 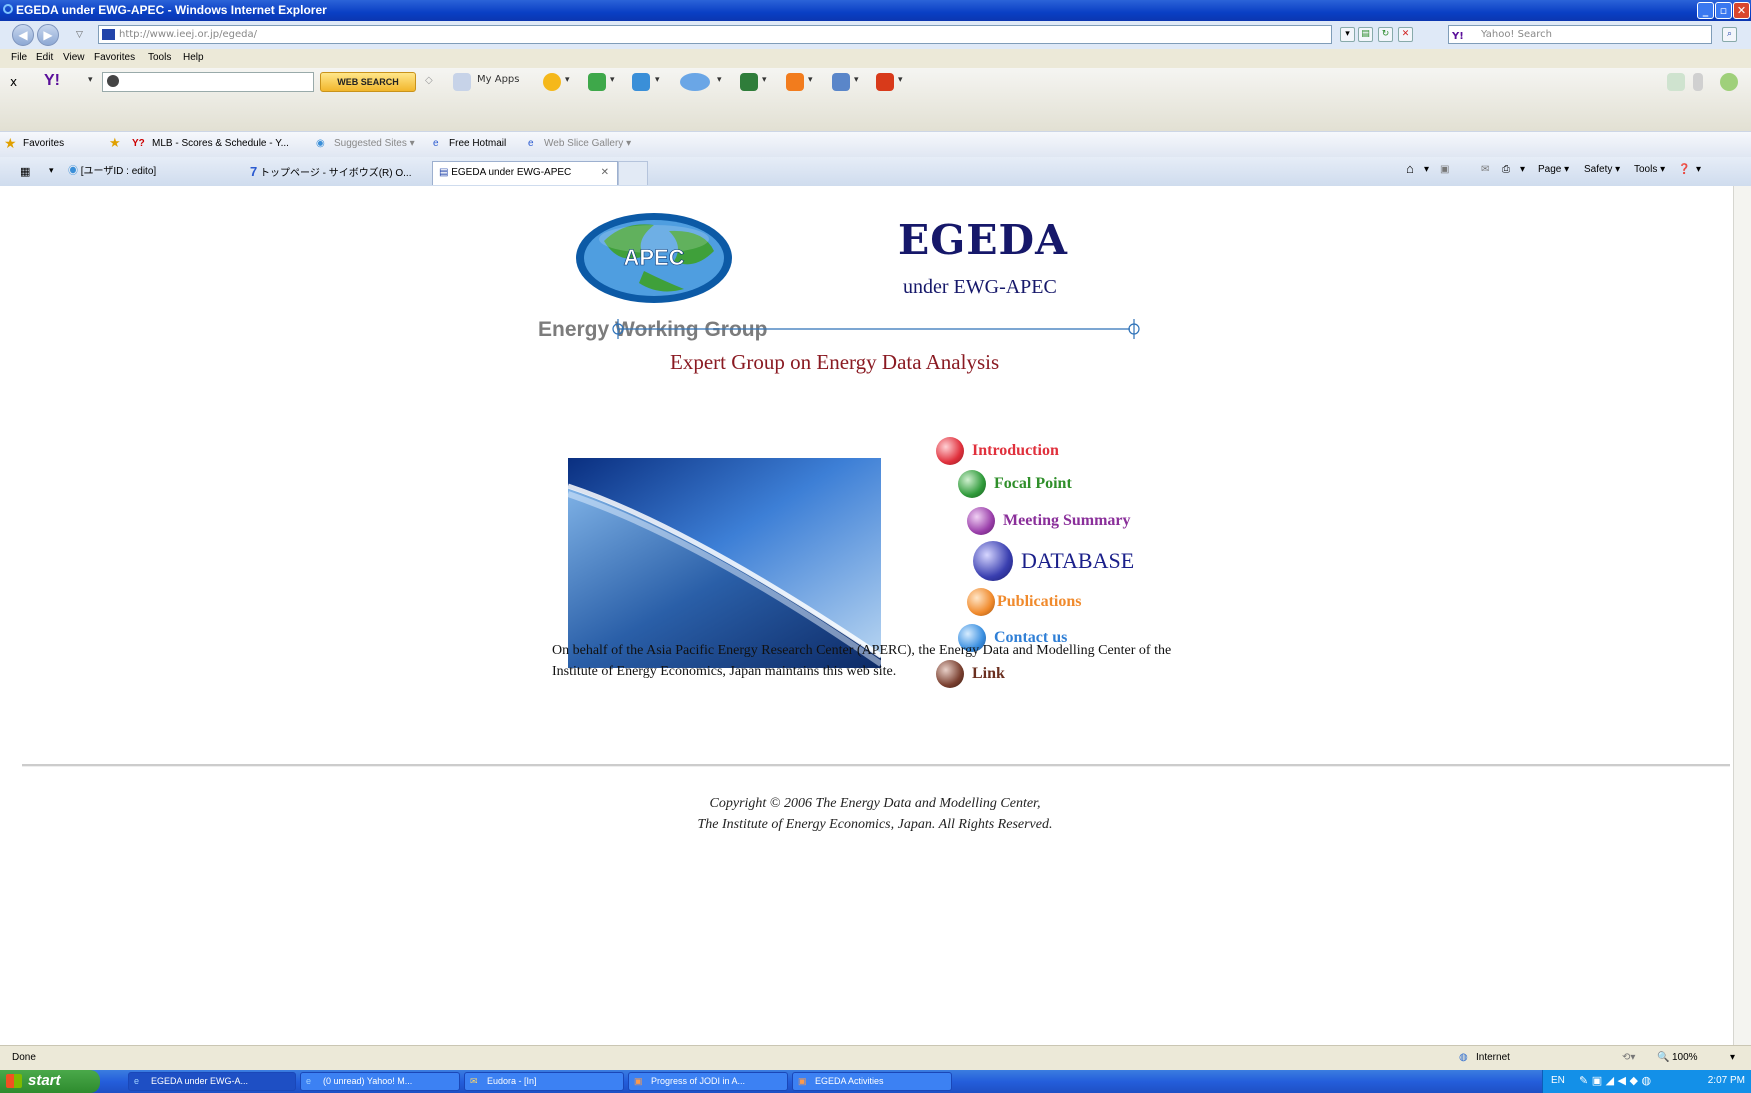 I want to click on taskbar-item-eudora: ✉ Eudora - [In], so click(x=544, y=1081).